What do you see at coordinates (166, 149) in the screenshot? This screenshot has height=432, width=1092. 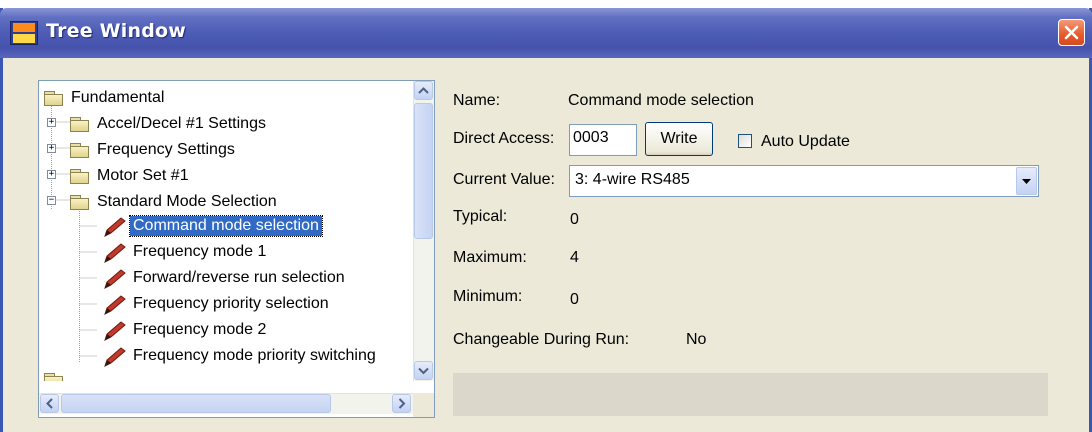 I see `tree-node-label: Frequency Settings` at bounding box center [166, 149].